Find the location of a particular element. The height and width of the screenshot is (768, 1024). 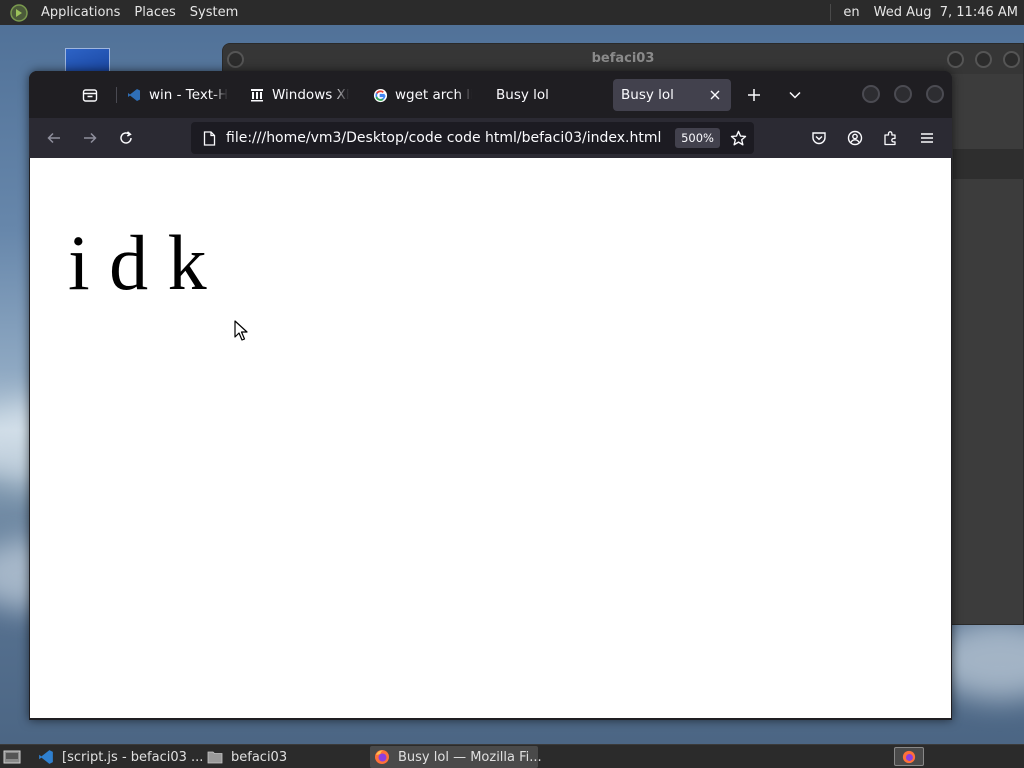

applications-menu: Applications is located at coordinates (80, 12).